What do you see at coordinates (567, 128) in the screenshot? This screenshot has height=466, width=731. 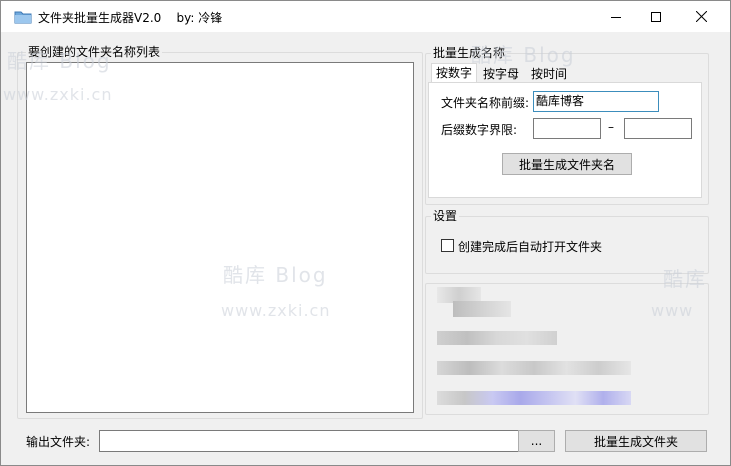 I see `range-start-input` at bounding box center [567, 128].